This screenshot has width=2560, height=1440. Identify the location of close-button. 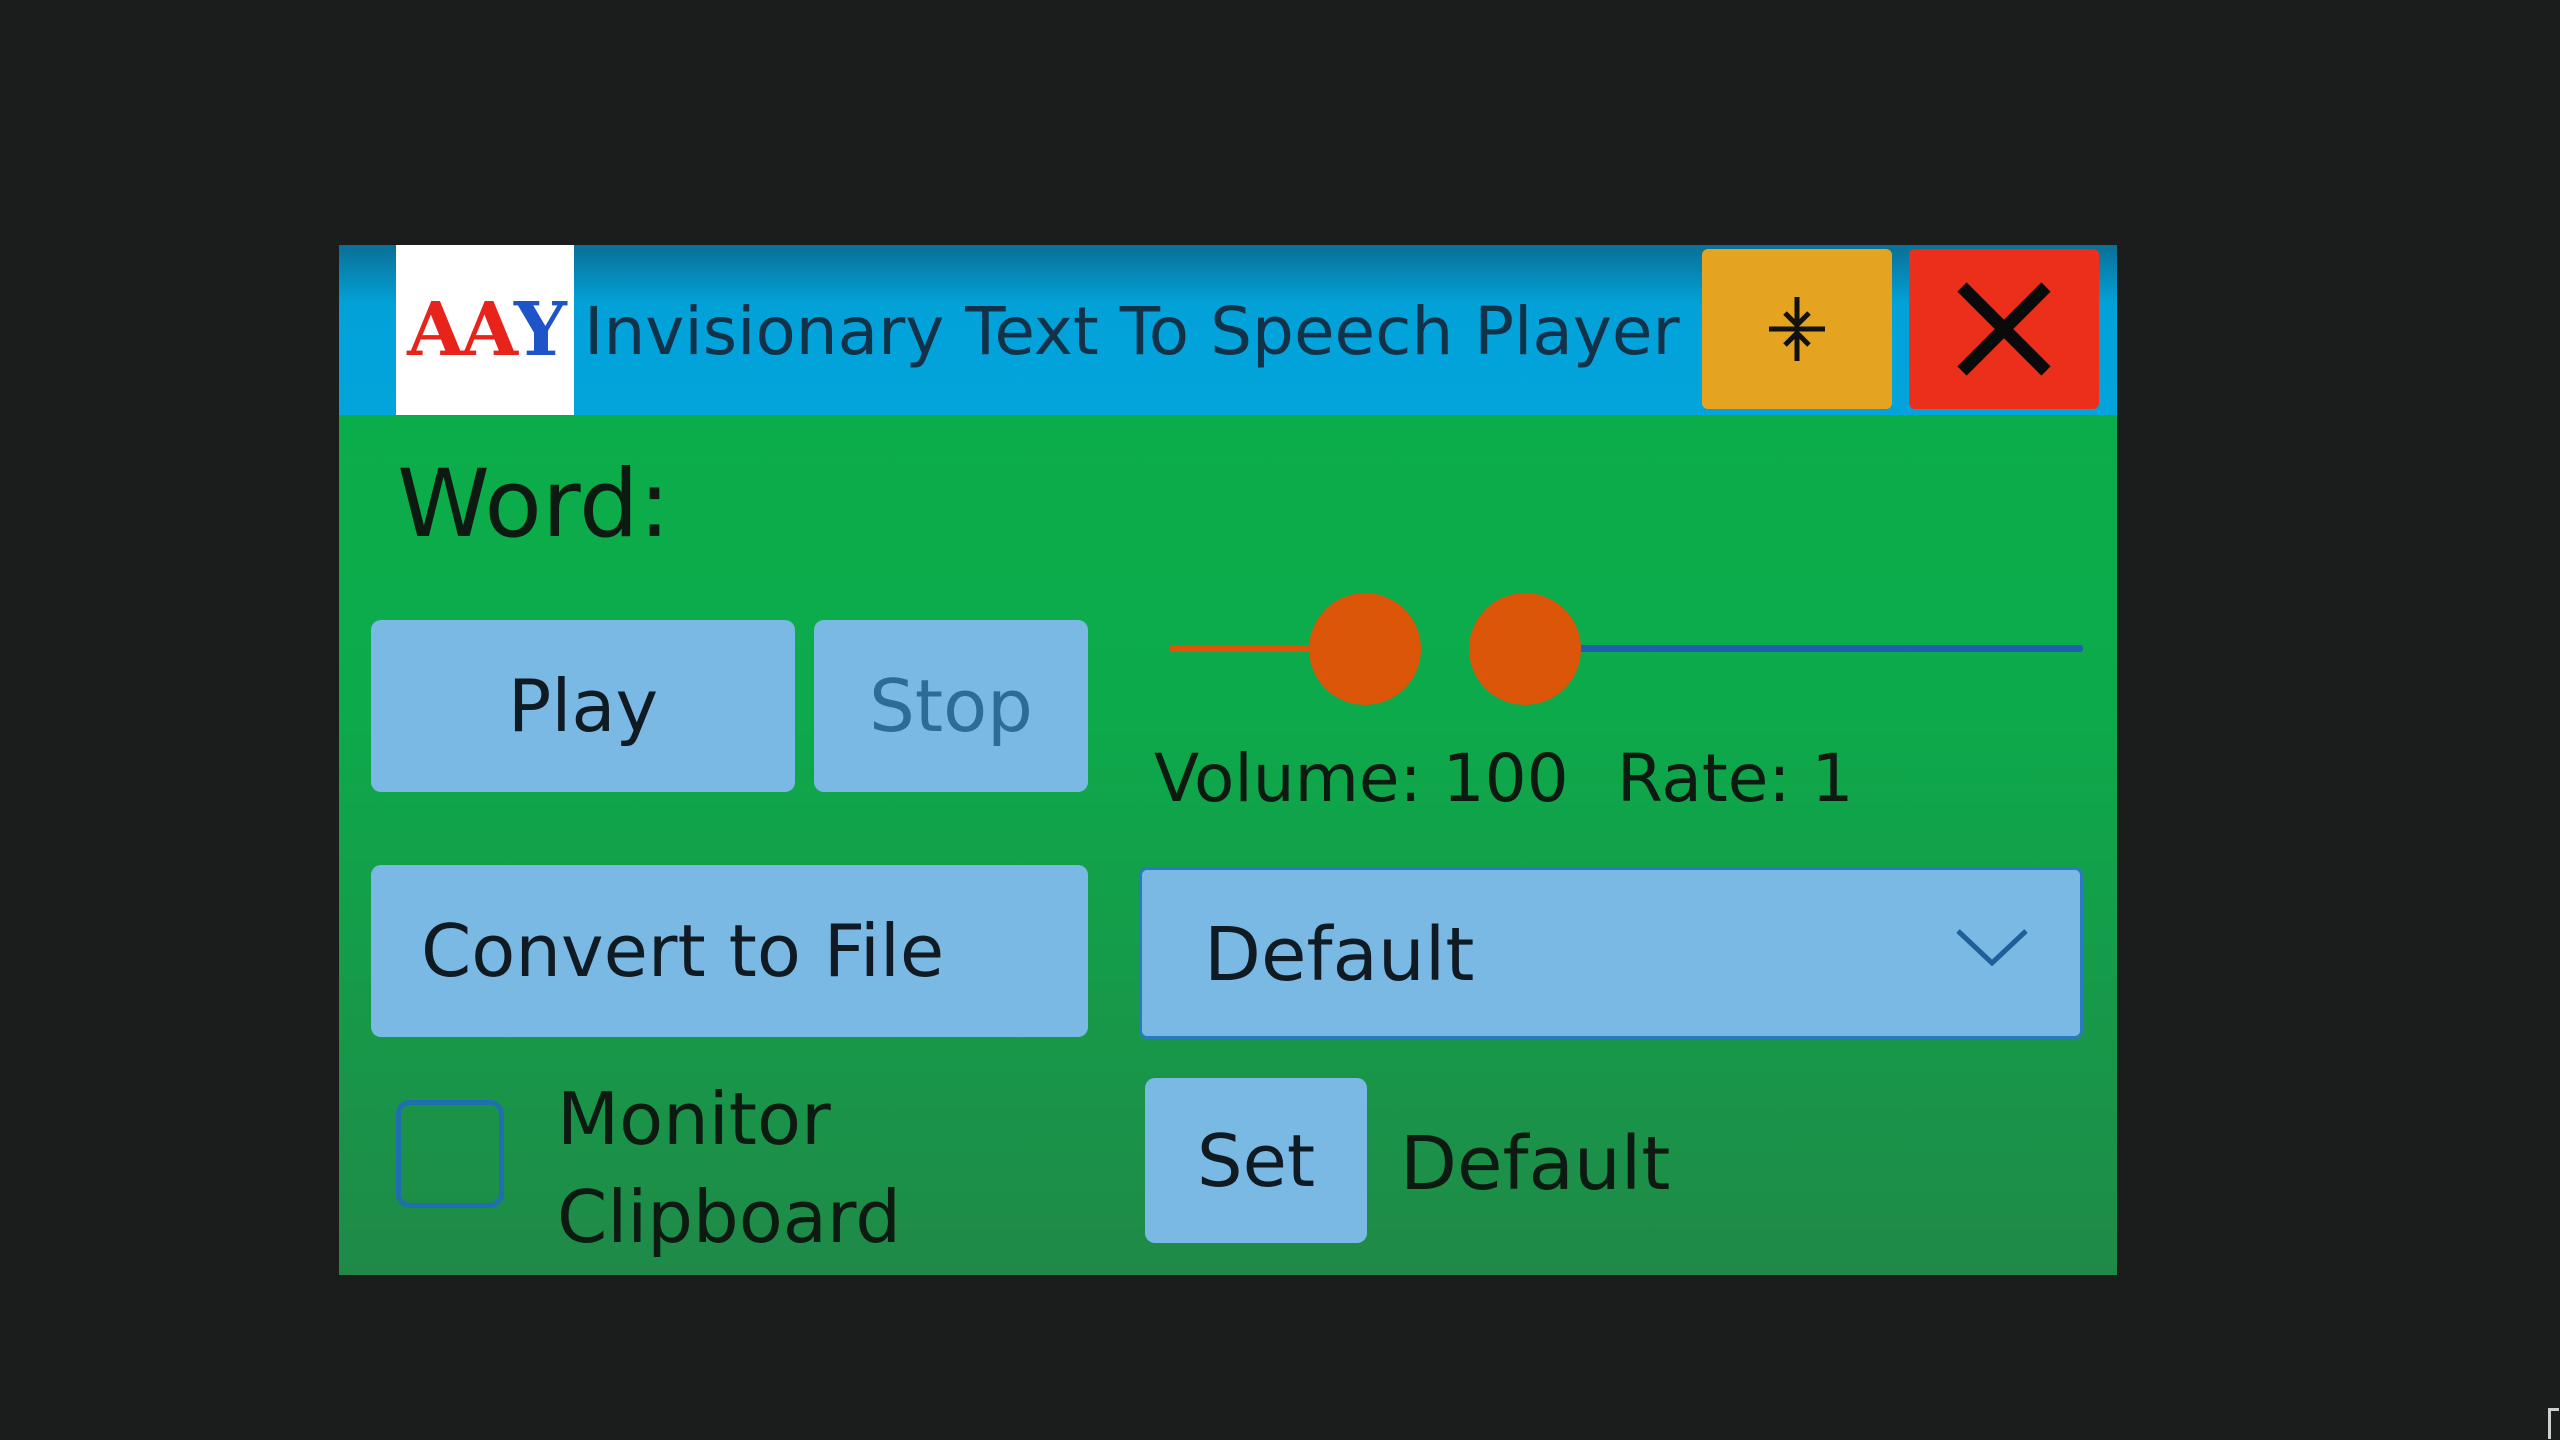
(2004, 329).